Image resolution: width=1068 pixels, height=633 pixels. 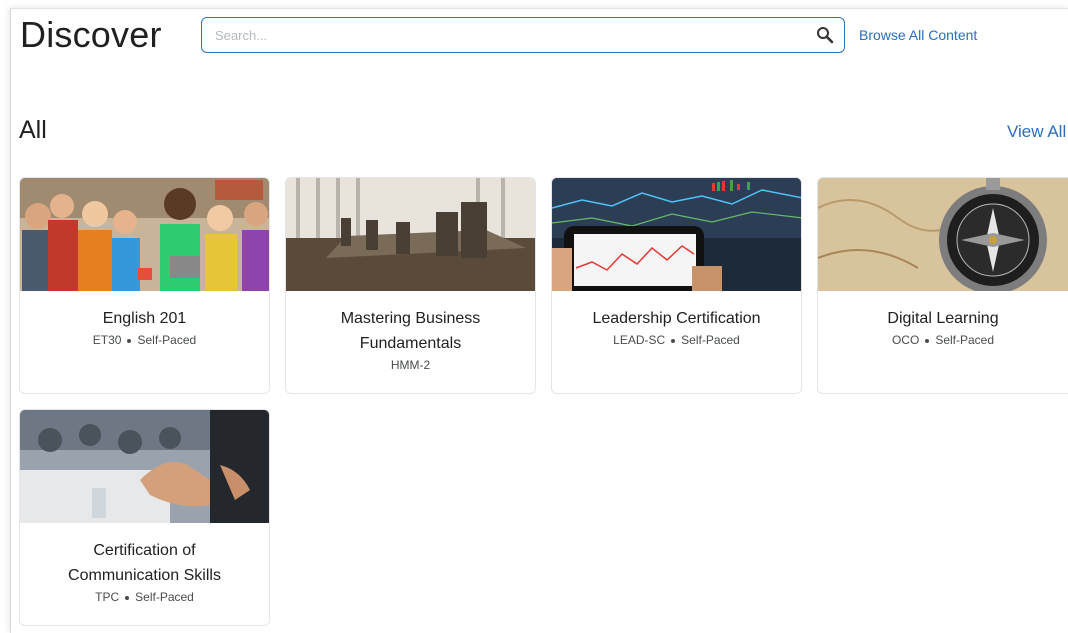 What do you see at coordinates (676, 318) in the screenshot?
I see `course-title: Leadership Certification` at bounding box center [676, 318].